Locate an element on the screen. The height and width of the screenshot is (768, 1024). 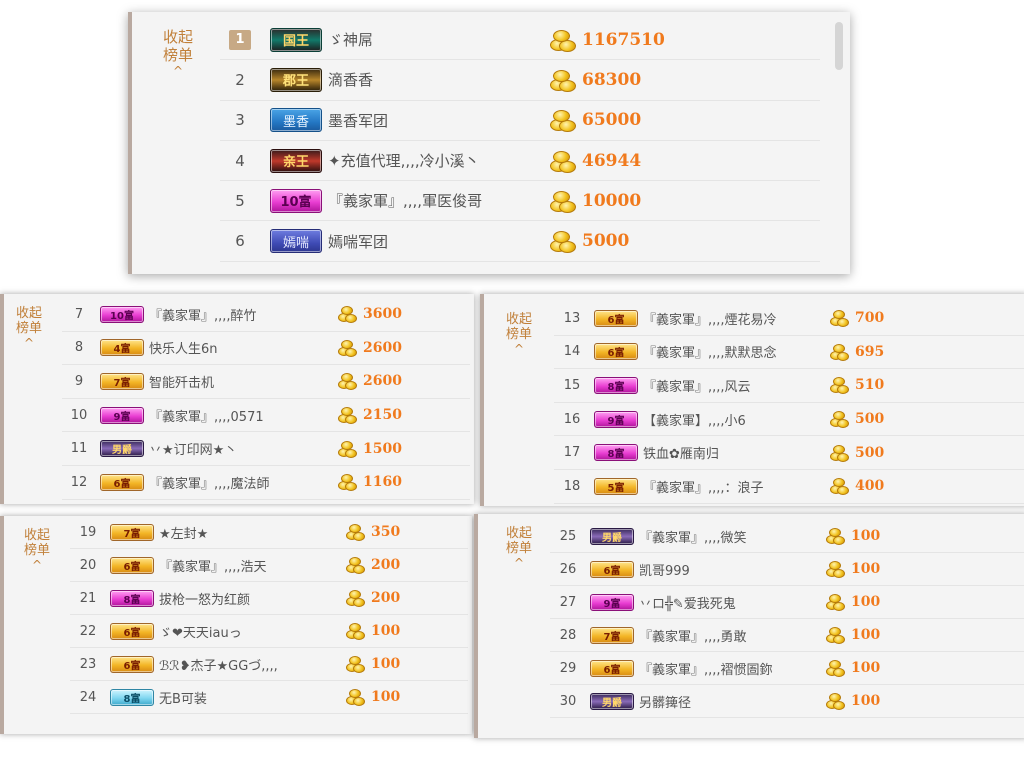
ranking-row: 19 7富 ★左封★ 350 is located at coordinates (269, 532).